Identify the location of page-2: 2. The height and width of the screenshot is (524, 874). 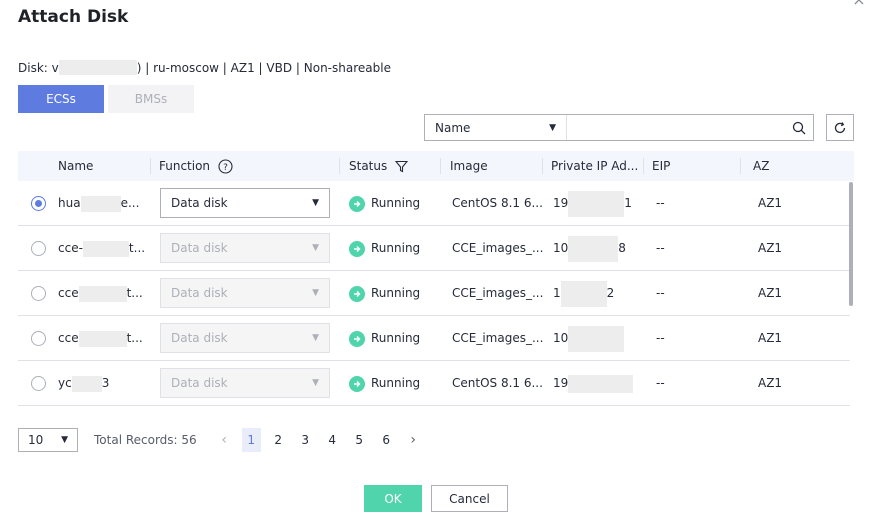
(278, 440).